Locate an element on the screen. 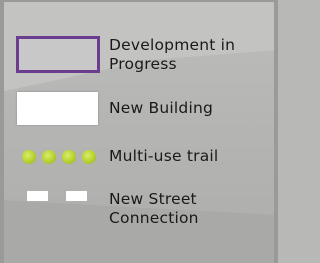 The image size is (320, 263). multi-use-trail-symbol is located at coordinates (62, 157).